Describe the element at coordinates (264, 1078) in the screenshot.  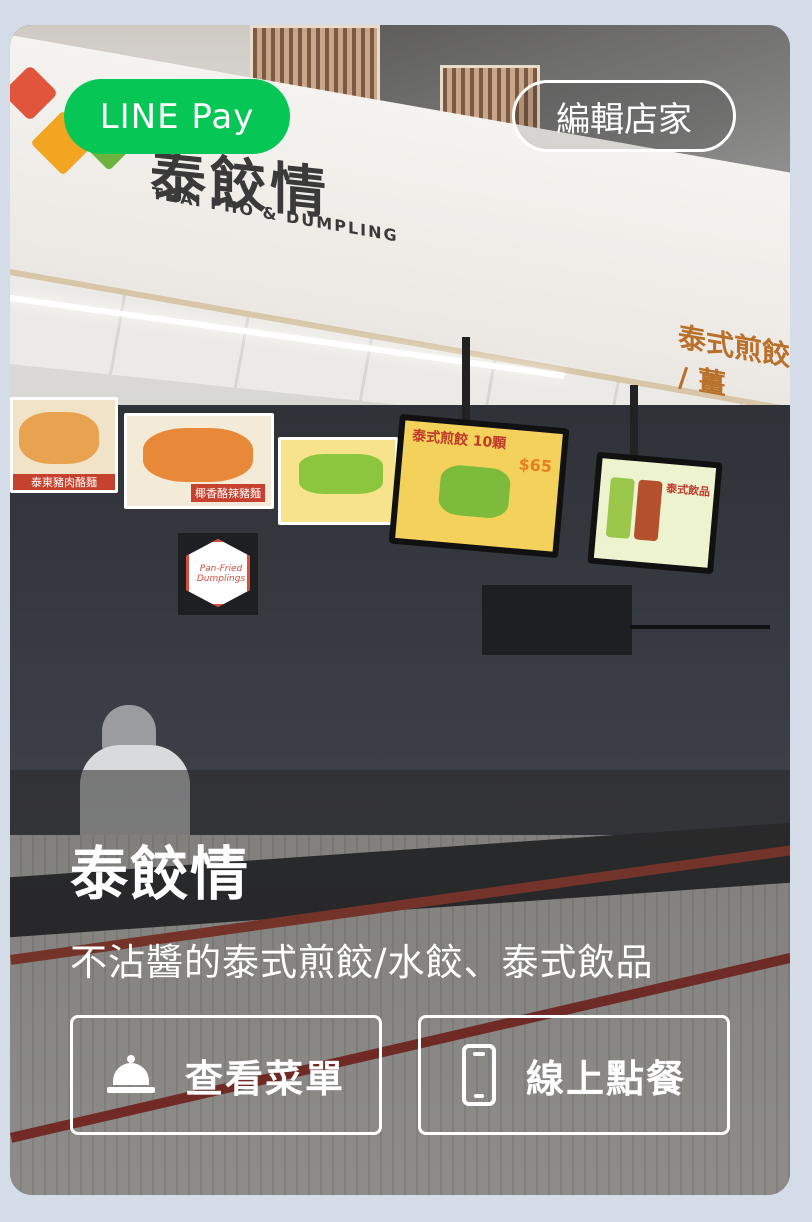
I see `view-menu-label: 查看菜單` at that location.